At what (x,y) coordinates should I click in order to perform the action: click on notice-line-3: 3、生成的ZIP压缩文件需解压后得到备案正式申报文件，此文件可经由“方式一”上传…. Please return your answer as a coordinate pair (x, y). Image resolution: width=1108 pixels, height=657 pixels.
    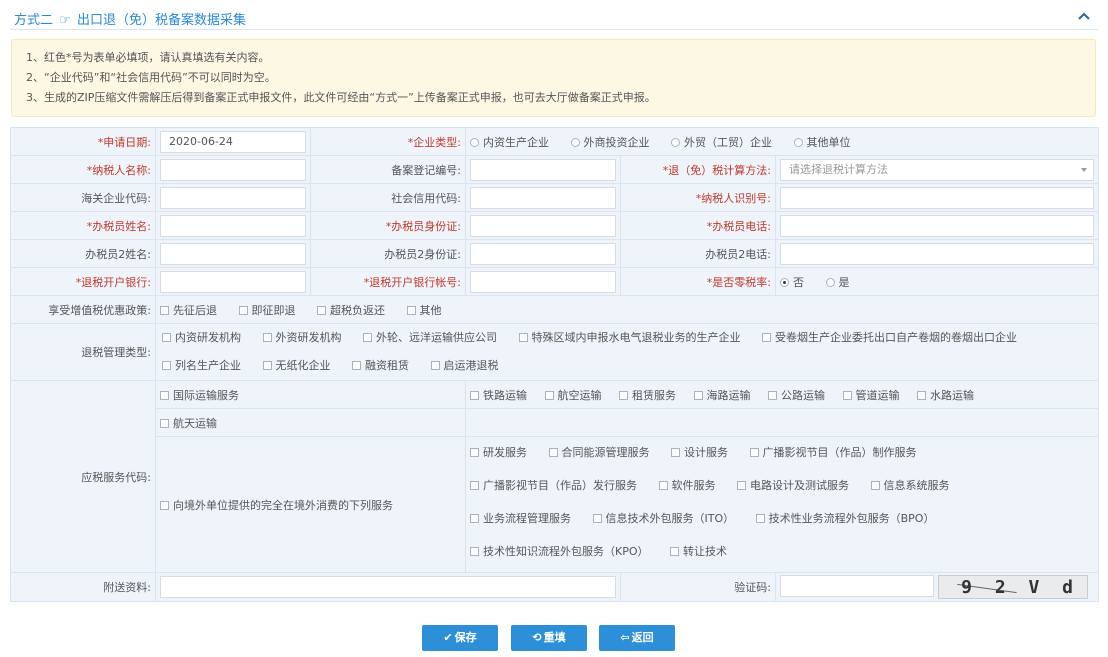
    Looking at the image, I should click on (341, 97).